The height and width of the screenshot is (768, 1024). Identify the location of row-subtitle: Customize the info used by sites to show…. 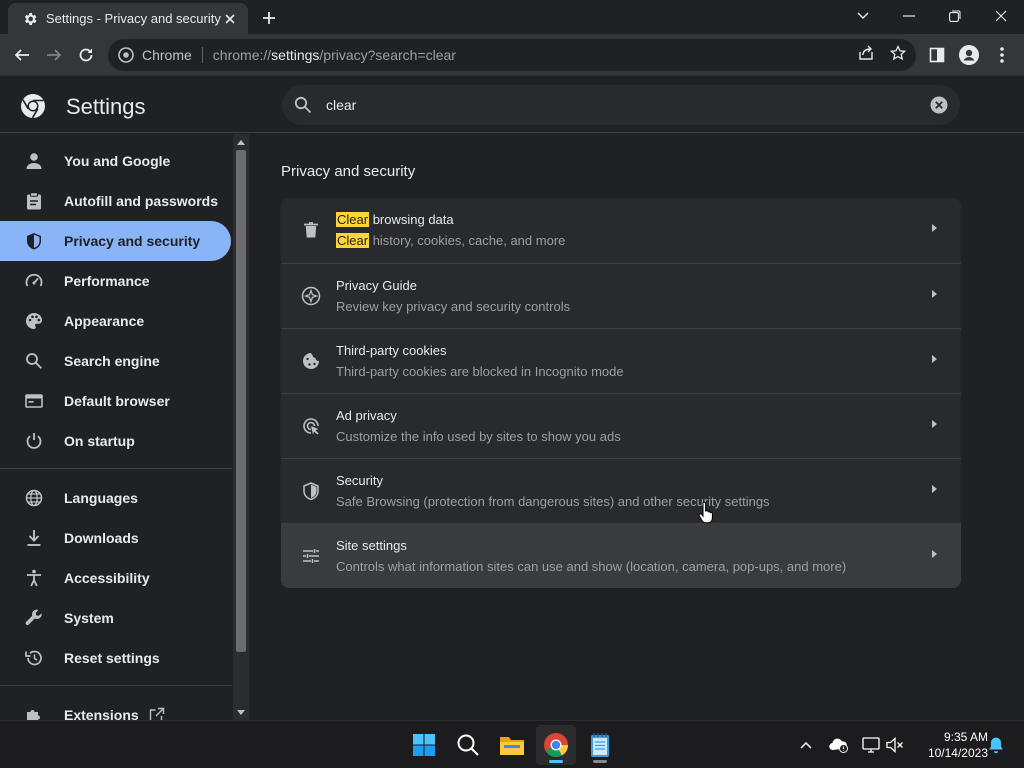
(478, 436).